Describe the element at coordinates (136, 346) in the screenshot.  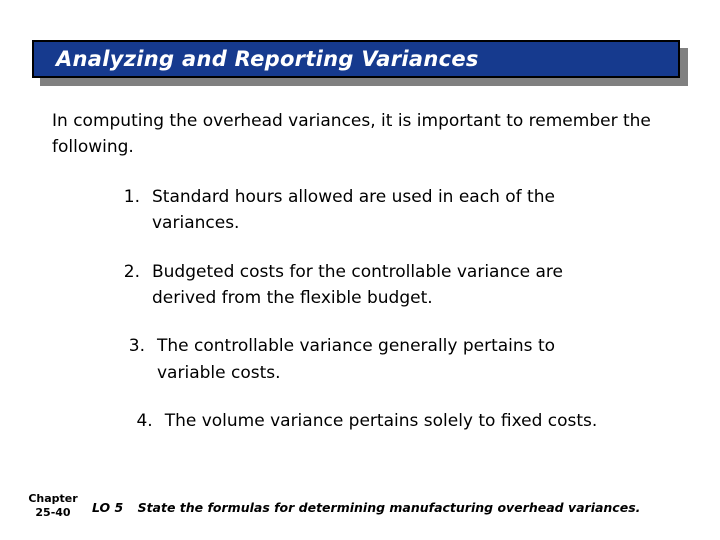
I see `list-item-number: 3.` at that location.